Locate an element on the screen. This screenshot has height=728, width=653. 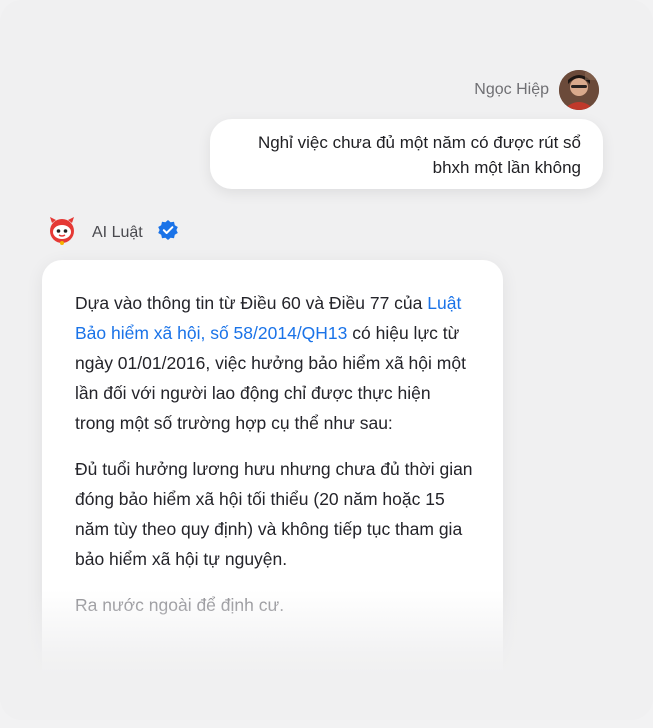
bot-header: AI Luật is located at coordinates (112, 232).